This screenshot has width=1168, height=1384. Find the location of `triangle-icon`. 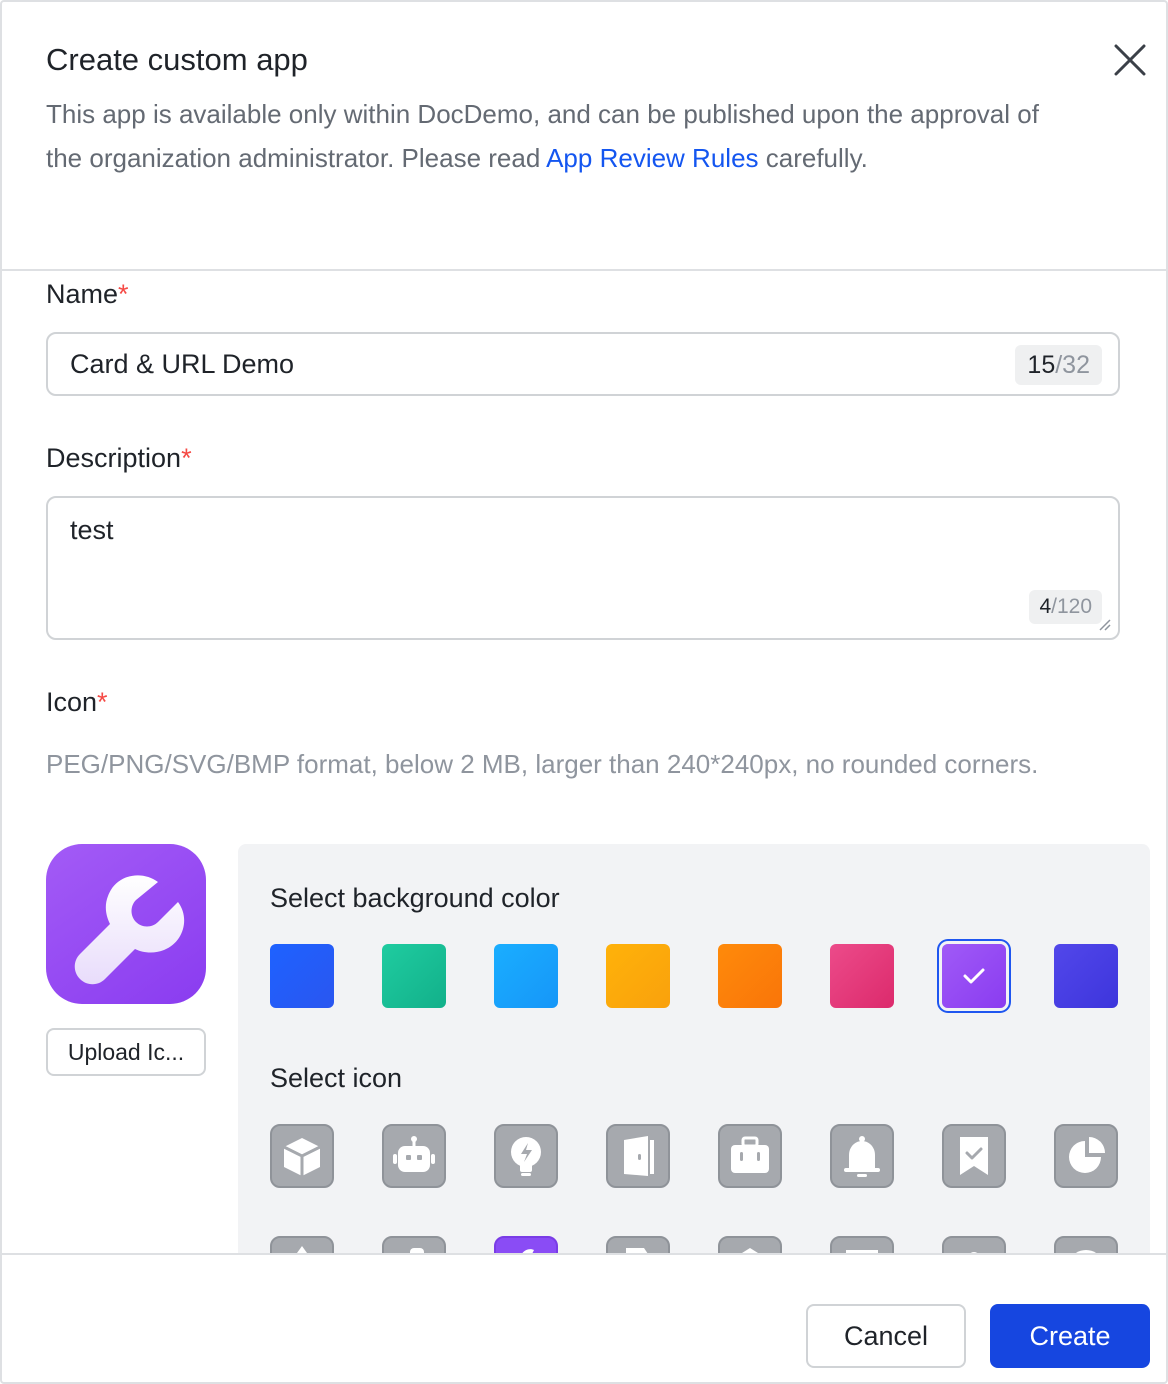

triangle-icon is located at coordinates (302, 1249).